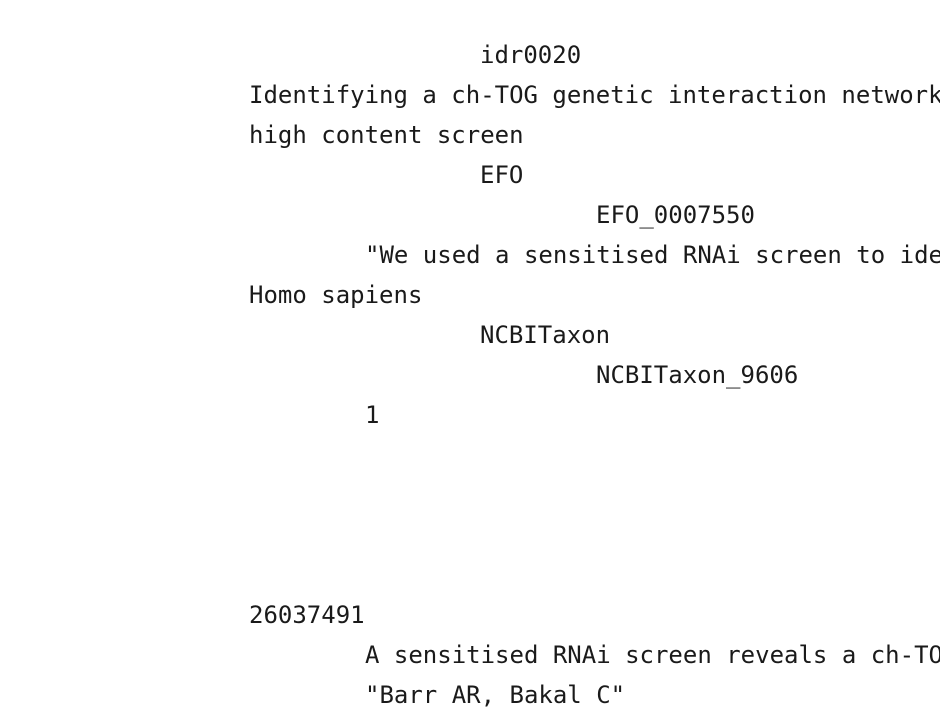  I want to click on section-heading-study: # Study, so click(479, 17).